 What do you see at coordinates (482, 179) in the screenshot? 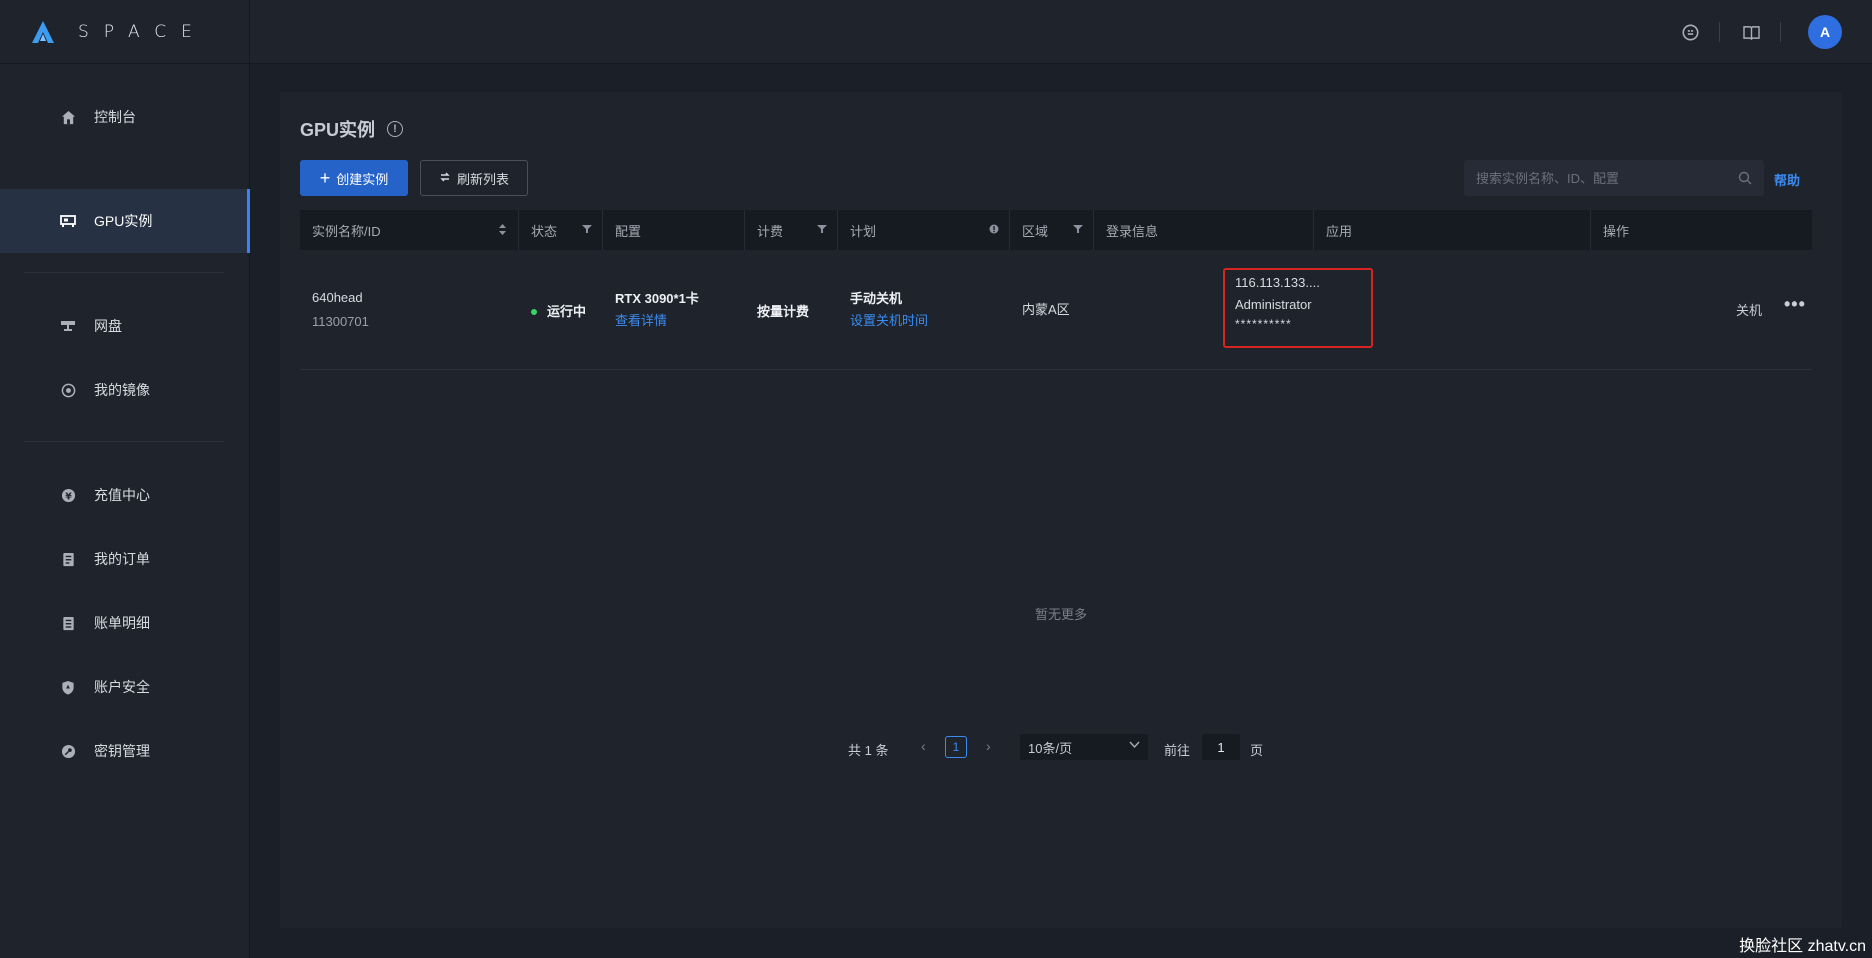
I see `refresh-list-label: 刷新列表` at bounding box center [482, 179].